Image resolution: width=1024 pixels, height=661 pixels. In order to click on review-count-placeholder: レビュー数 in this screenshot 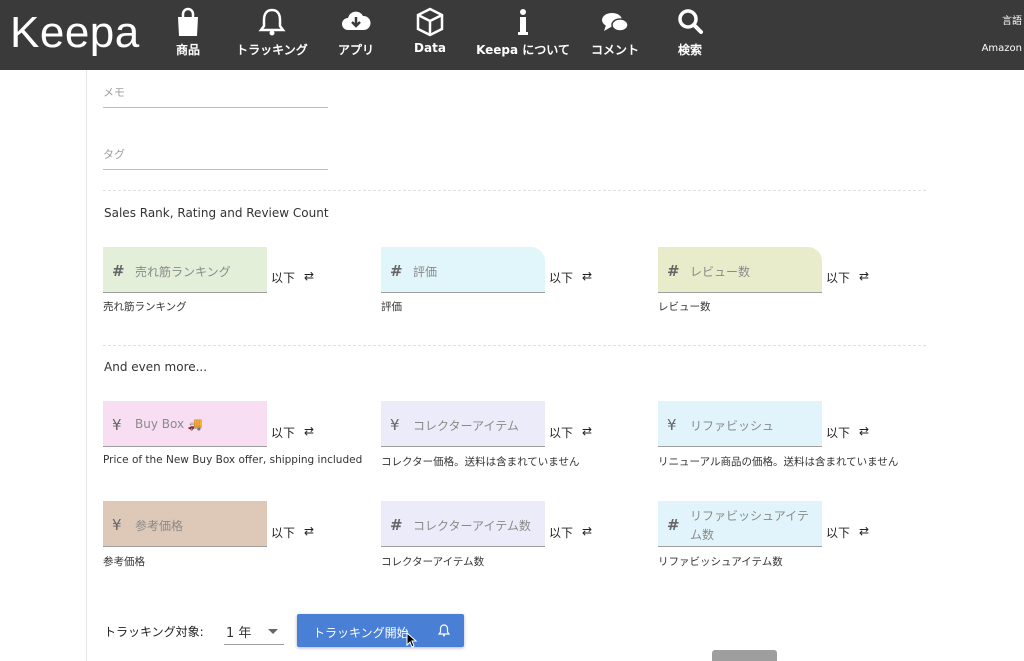, I will do `click(720, 272)`.